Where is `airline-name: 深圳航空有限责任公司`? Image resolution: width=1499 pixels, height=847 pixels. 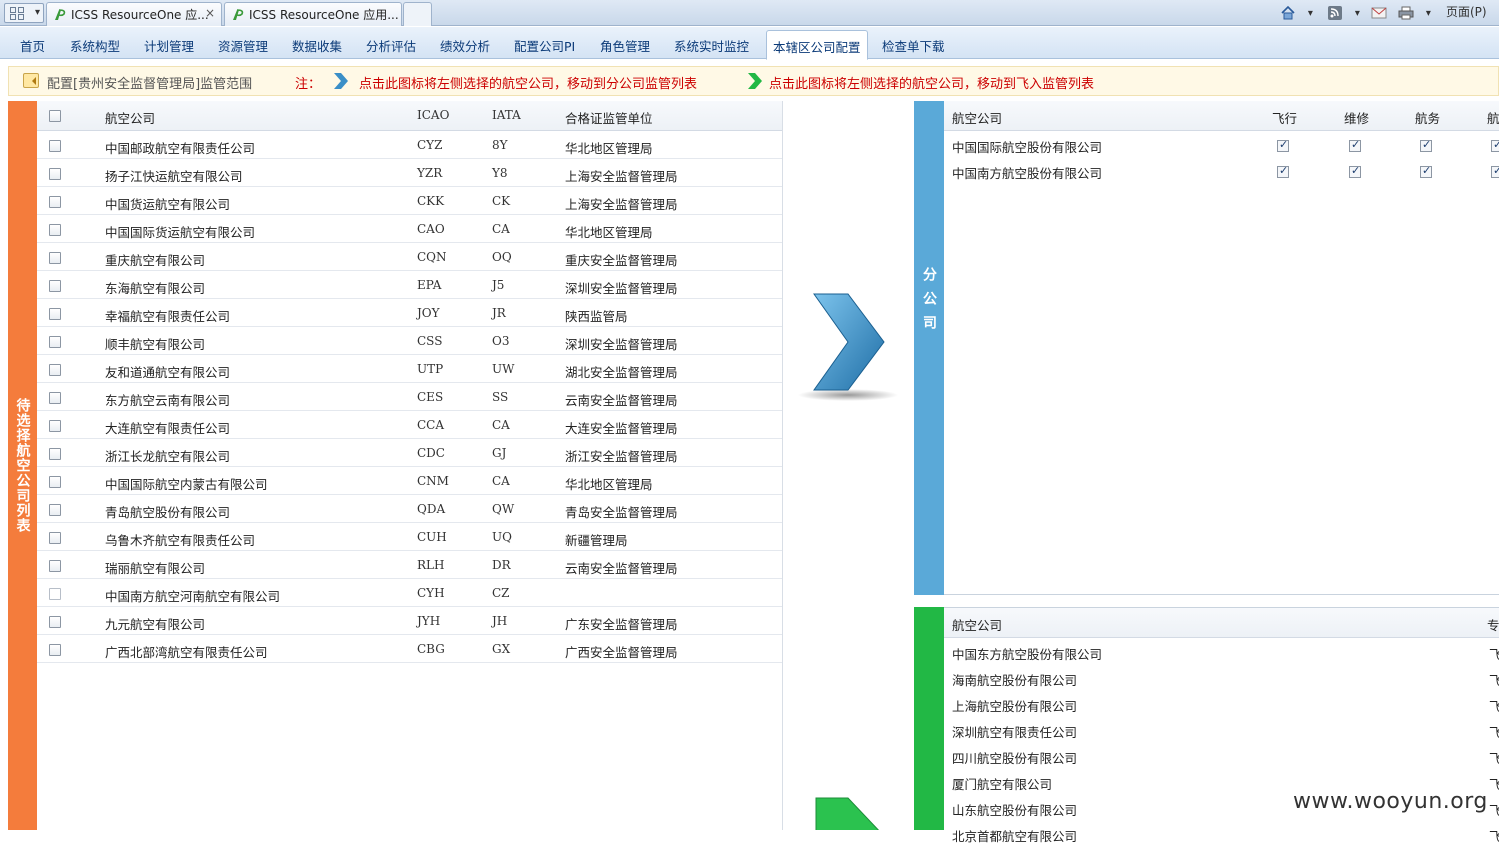
airline-name: 深圳航空有限责任公司 is located at coordinates (1015, 732).